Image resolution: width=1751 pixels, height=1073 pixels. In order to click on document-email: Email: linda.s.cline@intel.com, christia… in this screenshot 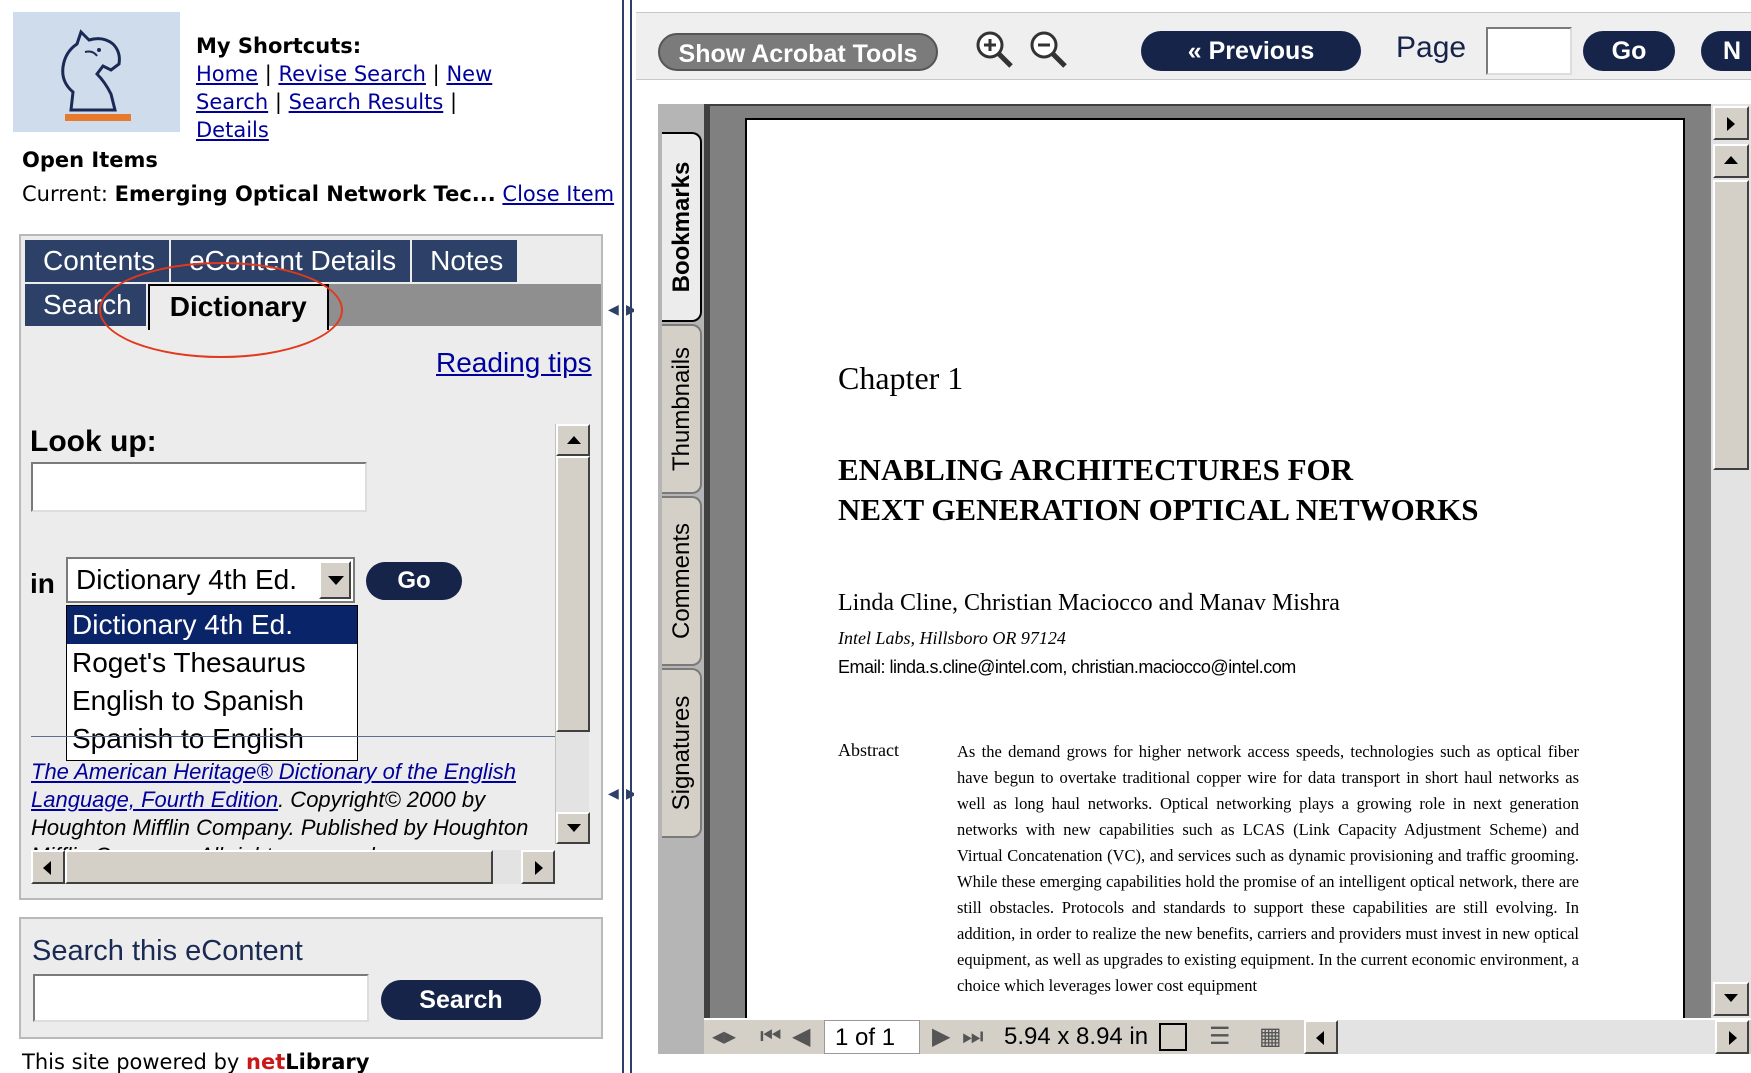, I will do `click(1067, 667)`.